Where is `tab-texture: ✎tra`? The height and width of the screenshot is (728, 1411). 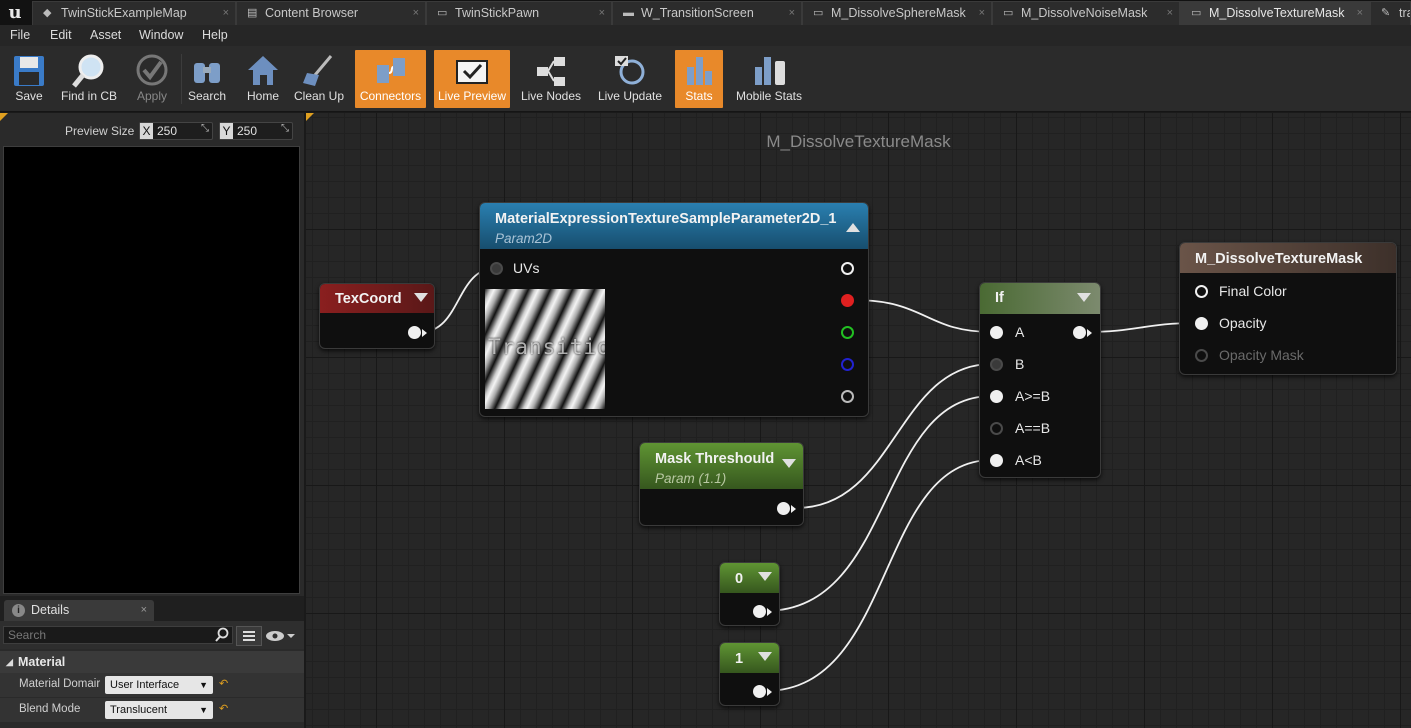
tab-texture: ✎tra is located at coordinates (1390, 13).